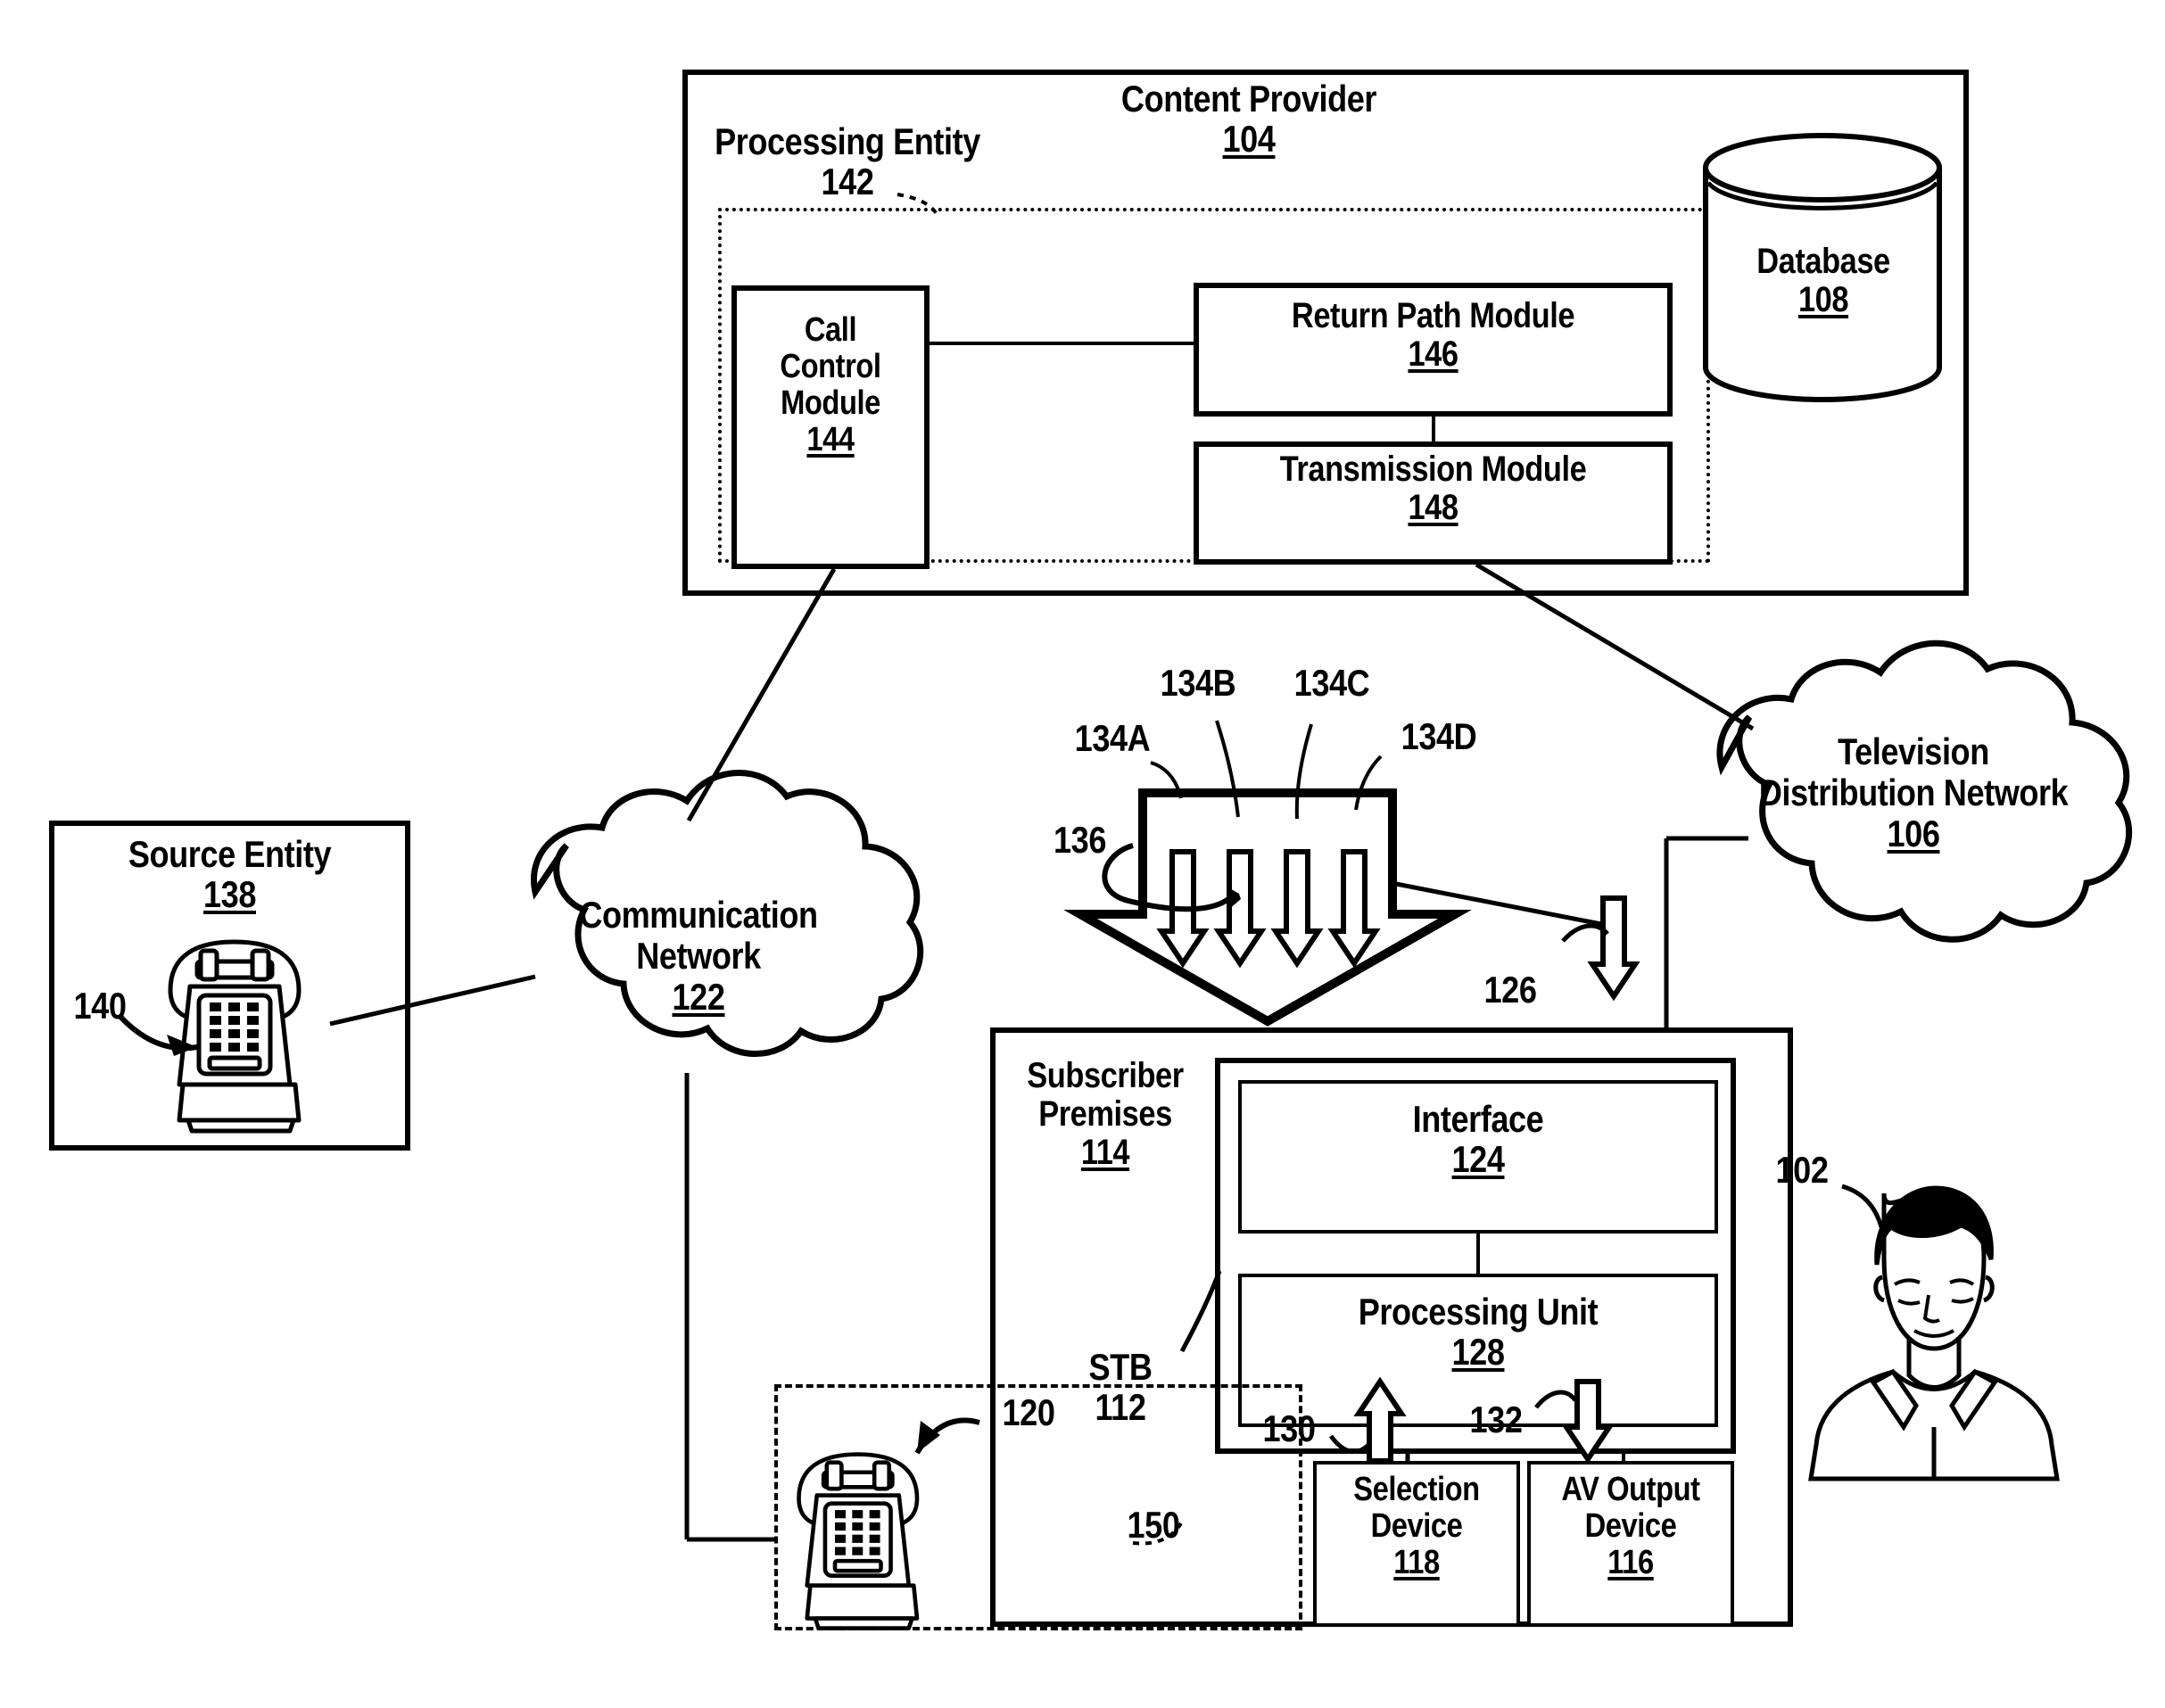 Image resolution: width=2165 pixels, height=1708 pixels. I want to click on stream-arrow-label-134B: 134B, so click(1198, 683).